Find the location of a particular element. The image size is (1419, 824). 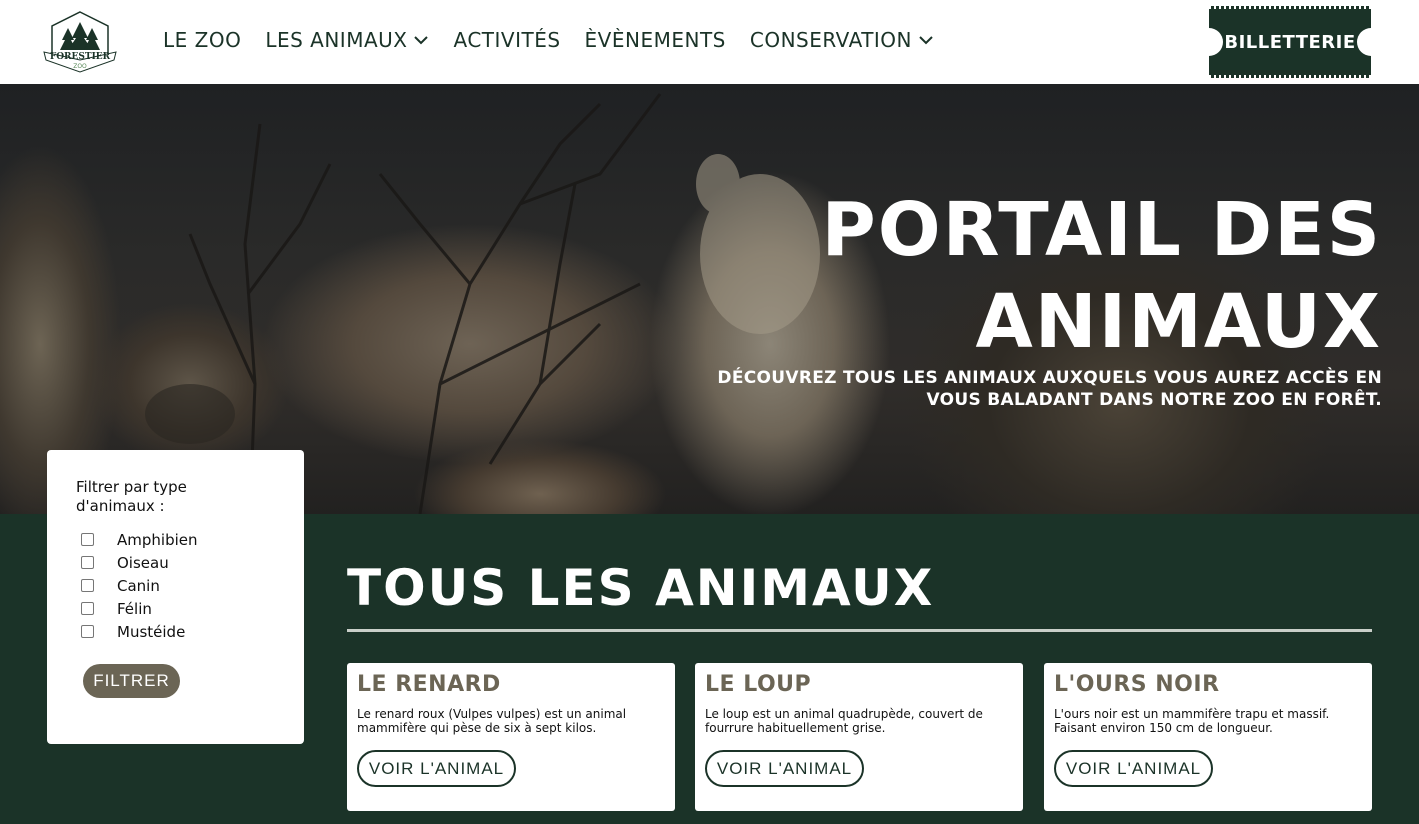

nav-label: ÈVÈNEMENTS is located at coordinates (655, 40).